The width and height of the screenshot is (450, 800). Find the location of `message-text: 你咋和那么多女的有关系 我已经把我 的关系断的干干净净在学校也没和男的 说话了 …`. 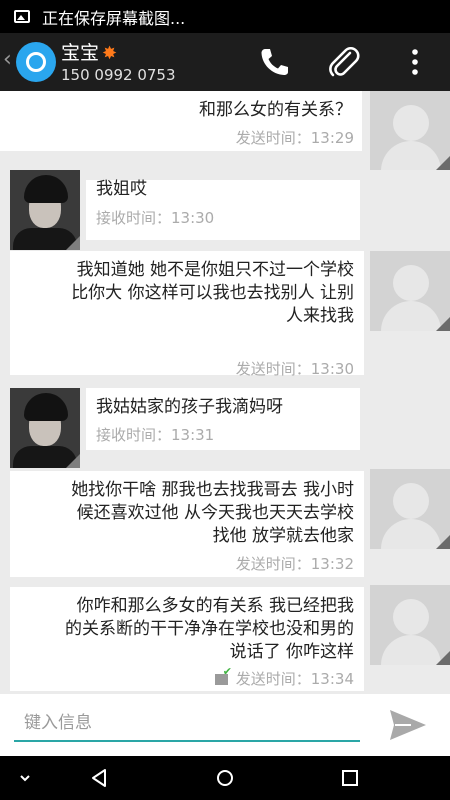

message-text: 你咋和那么多女的有关系 我已经把我 的关系断的干干净净在学校也没和男的 说话了 … is located at coordinates (209, 629).